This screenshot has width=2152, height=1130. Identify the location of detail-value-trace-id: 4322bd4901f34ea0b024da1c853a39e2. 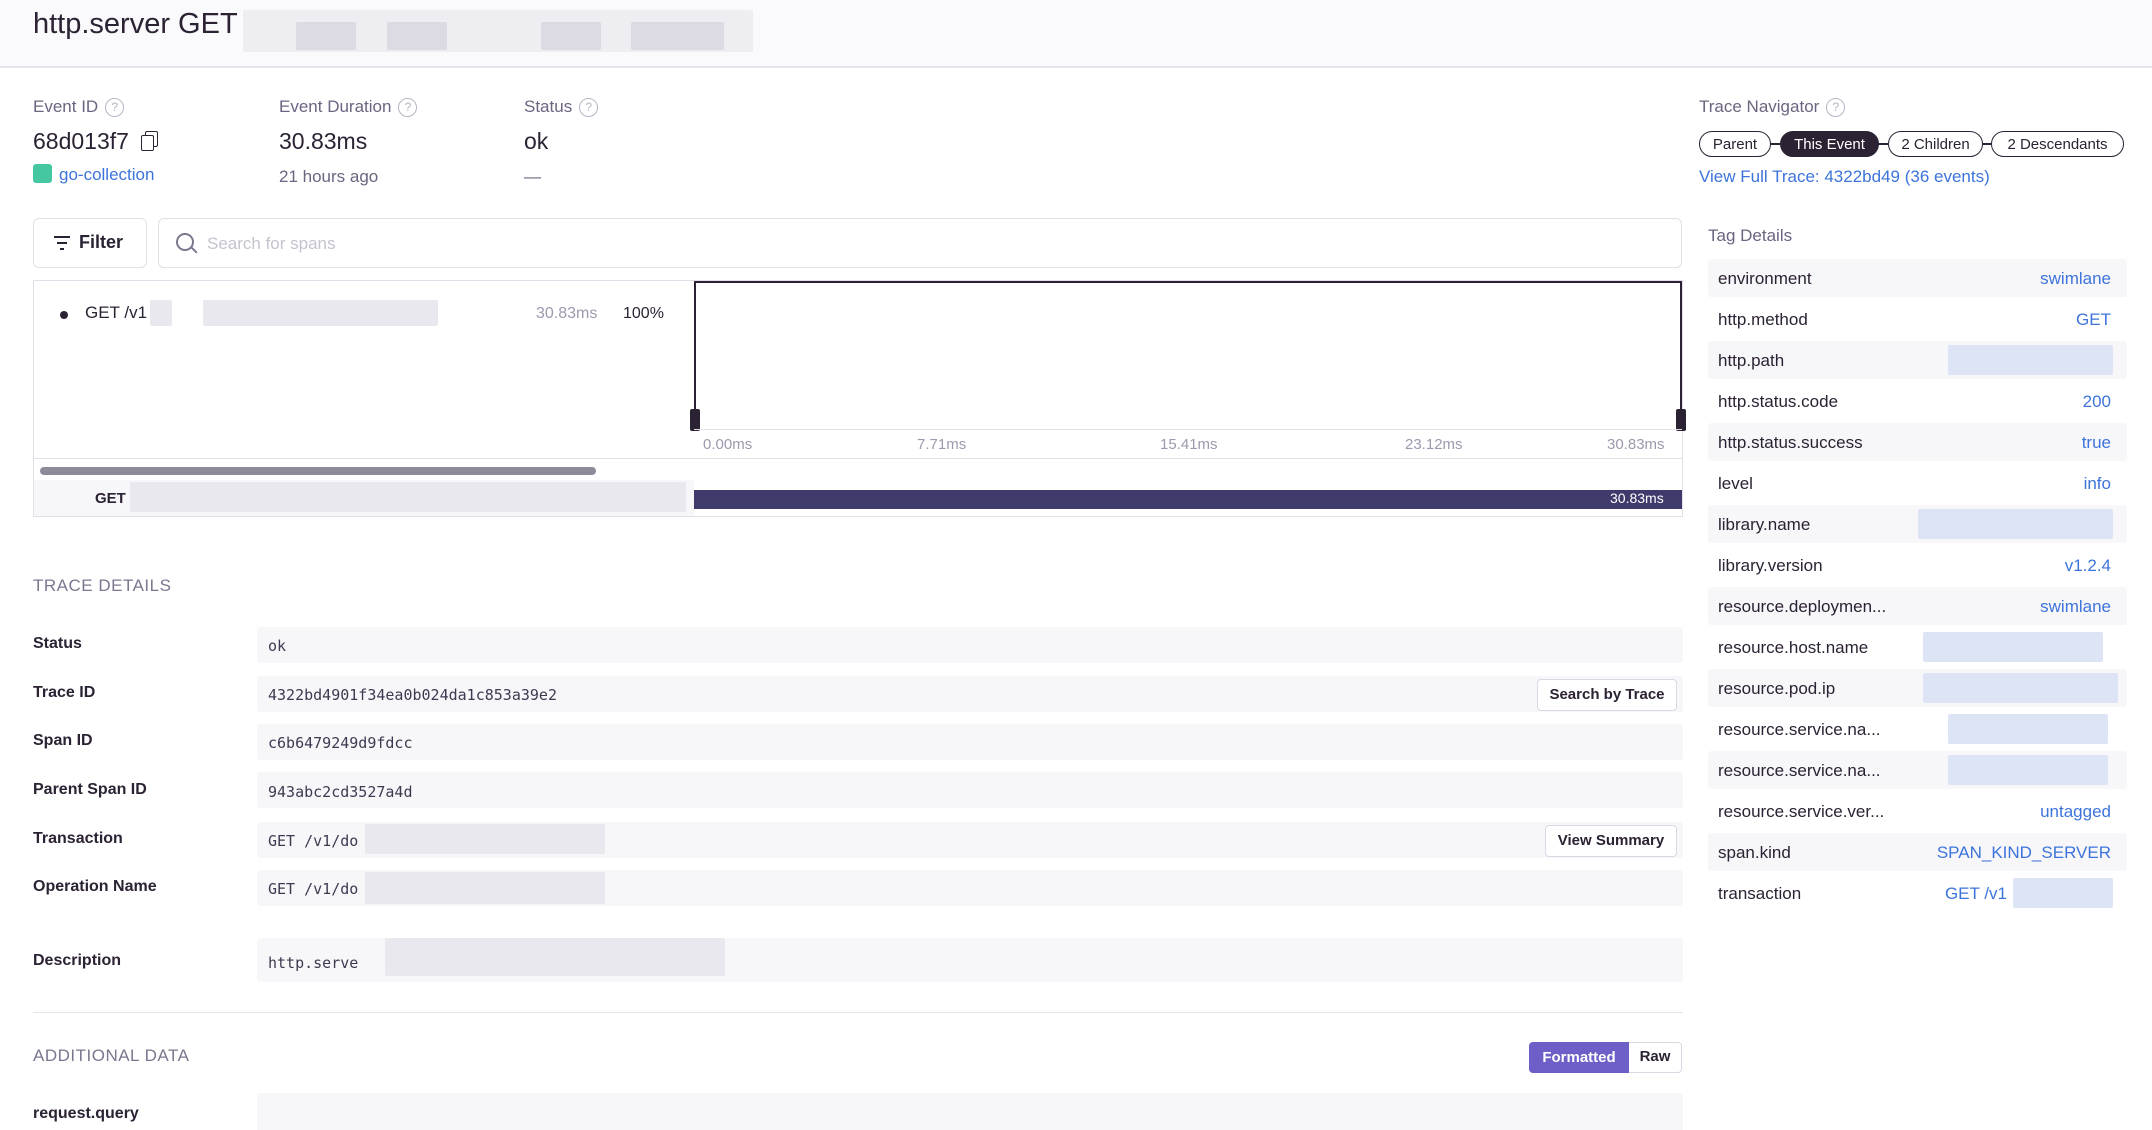
(412, 695).